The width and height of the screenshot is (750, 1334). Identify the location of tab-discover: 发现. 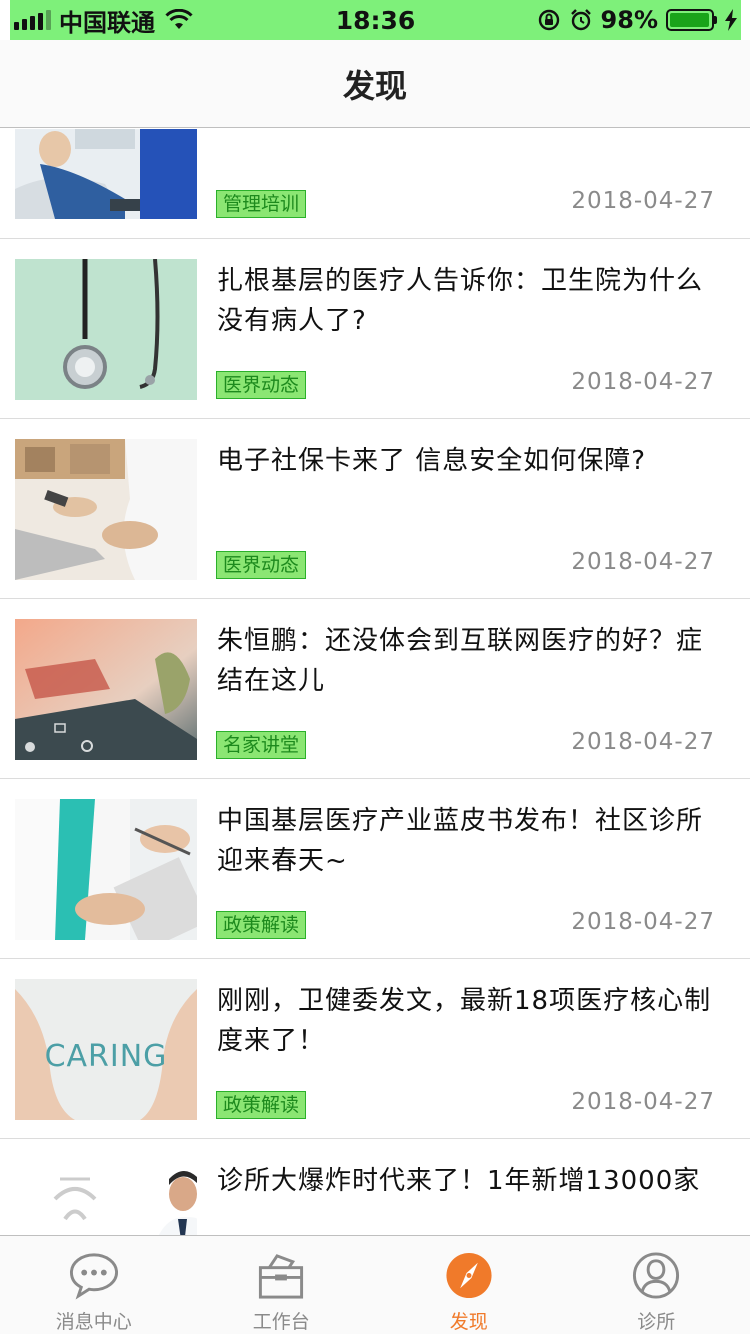
(469, 1285).